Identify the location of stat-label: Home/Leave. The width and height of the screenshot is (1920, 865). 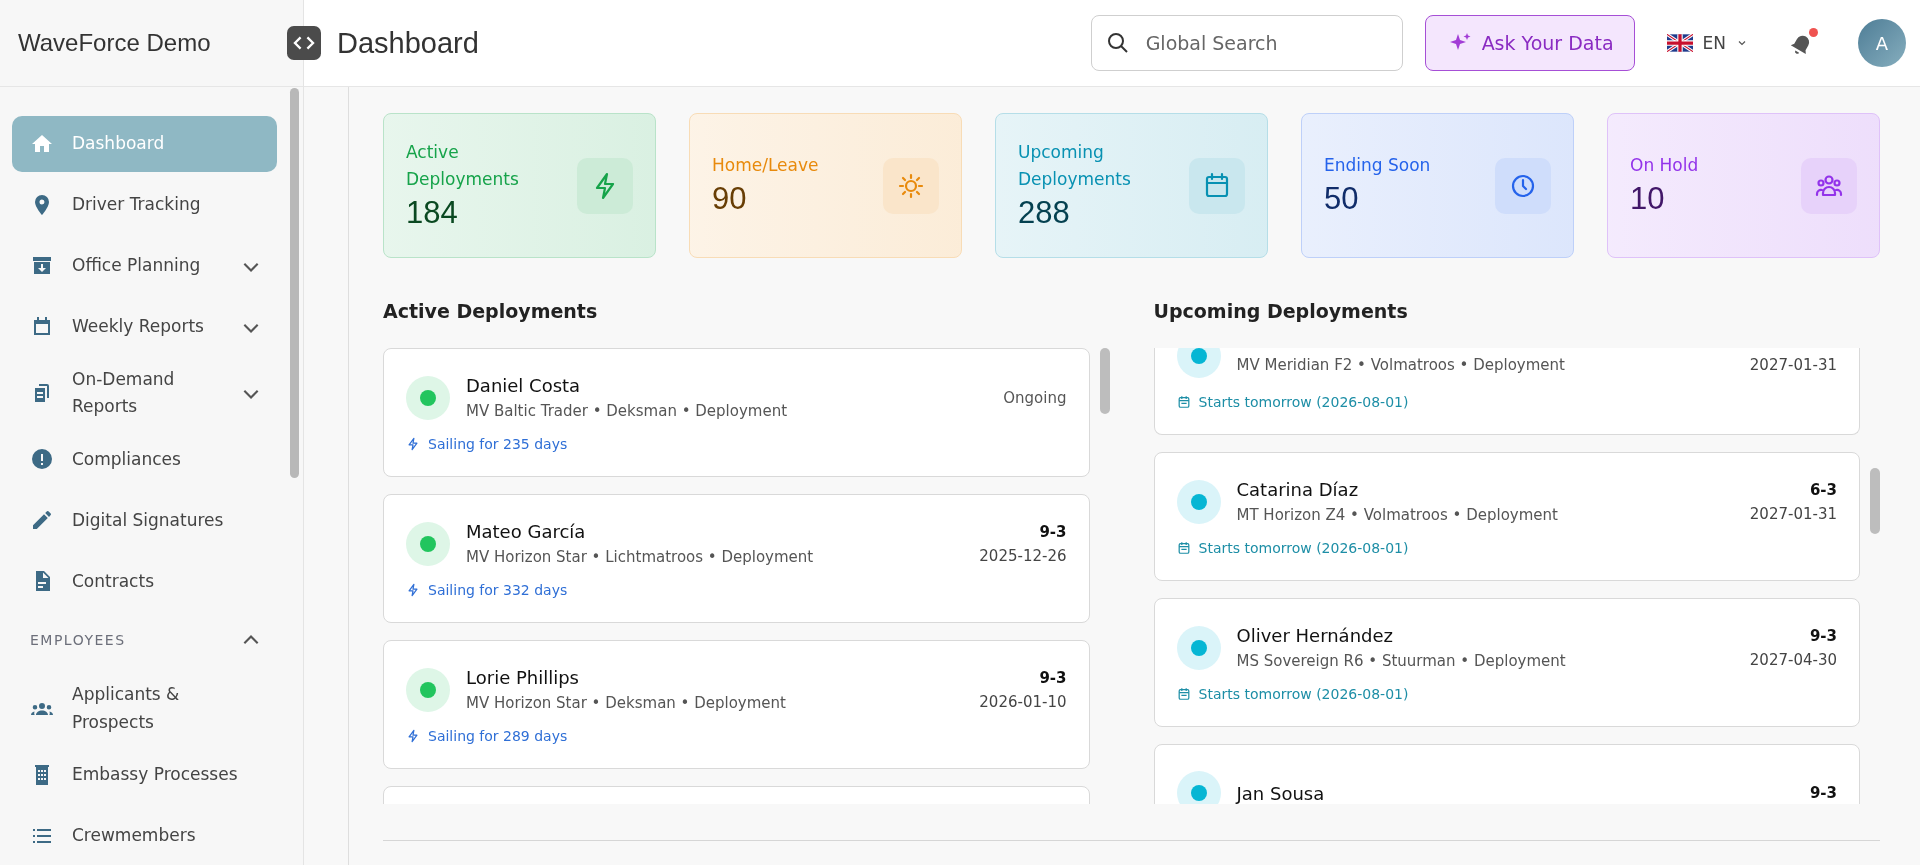
(765, 165).